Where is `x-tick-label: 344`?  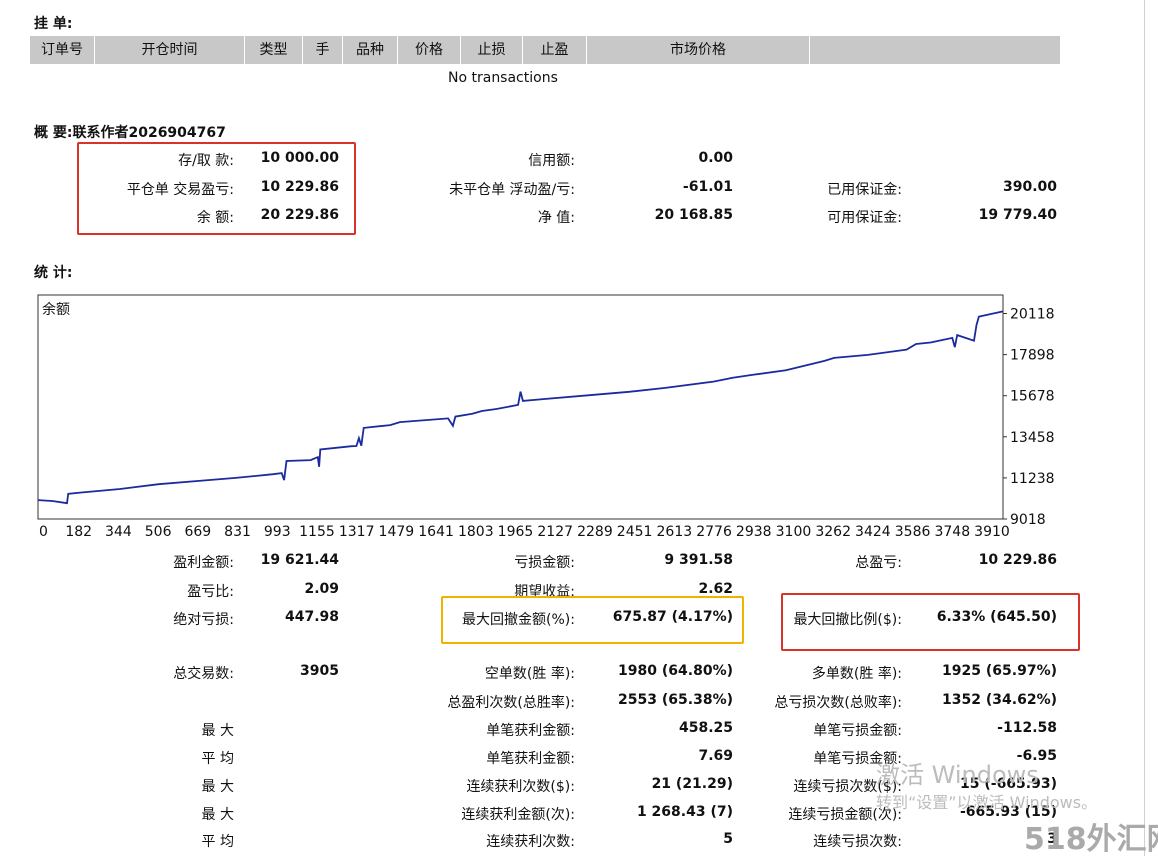
x-tick-label: 344 is located at coordinates (118, 532).